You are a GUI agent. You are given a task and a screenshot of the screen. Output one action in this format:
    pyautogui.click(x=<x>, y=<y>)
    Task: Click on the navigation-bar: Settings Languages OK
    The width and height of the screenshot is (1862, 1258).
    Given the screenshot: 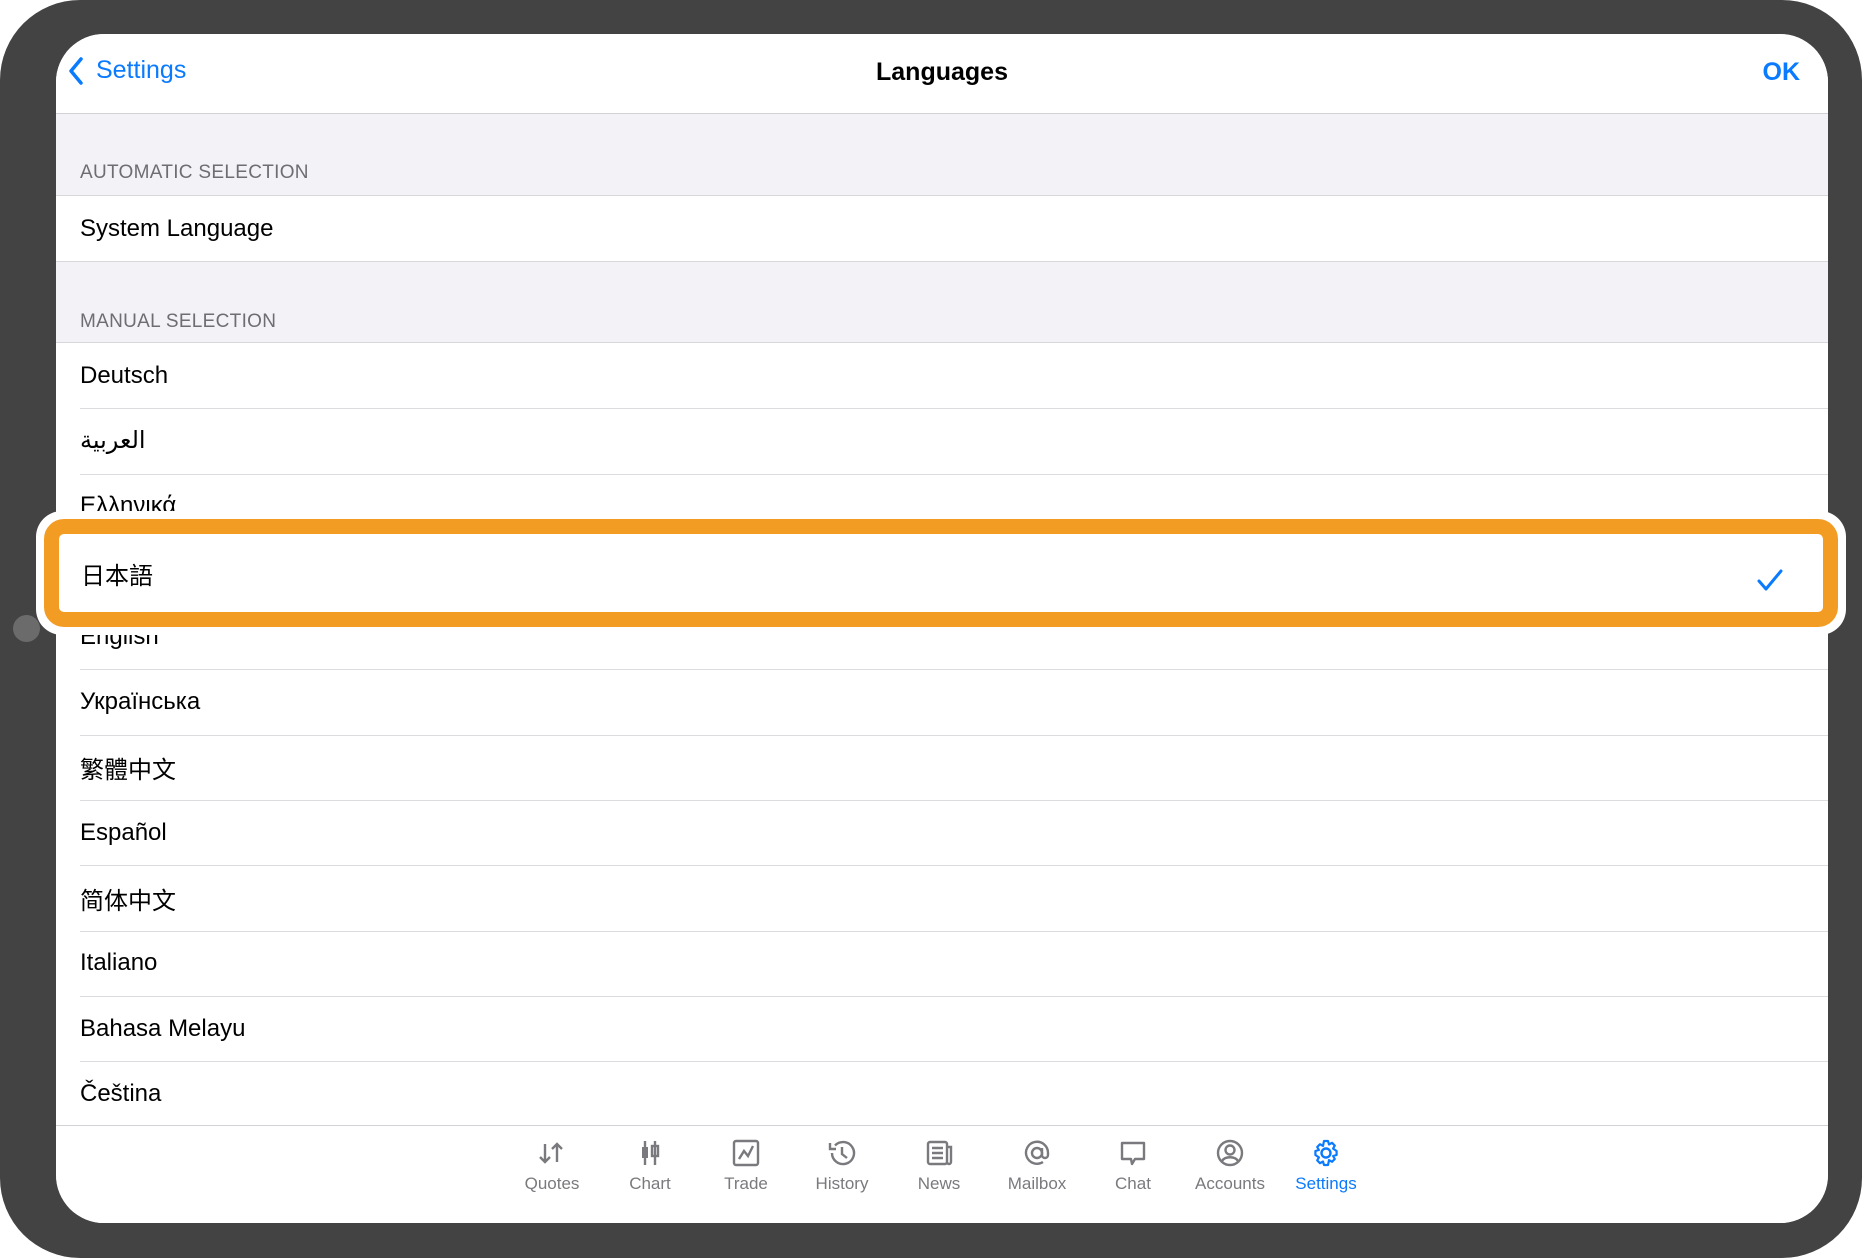 What is the action you would take?
    pyautogui.click(x=942, y=74)
    